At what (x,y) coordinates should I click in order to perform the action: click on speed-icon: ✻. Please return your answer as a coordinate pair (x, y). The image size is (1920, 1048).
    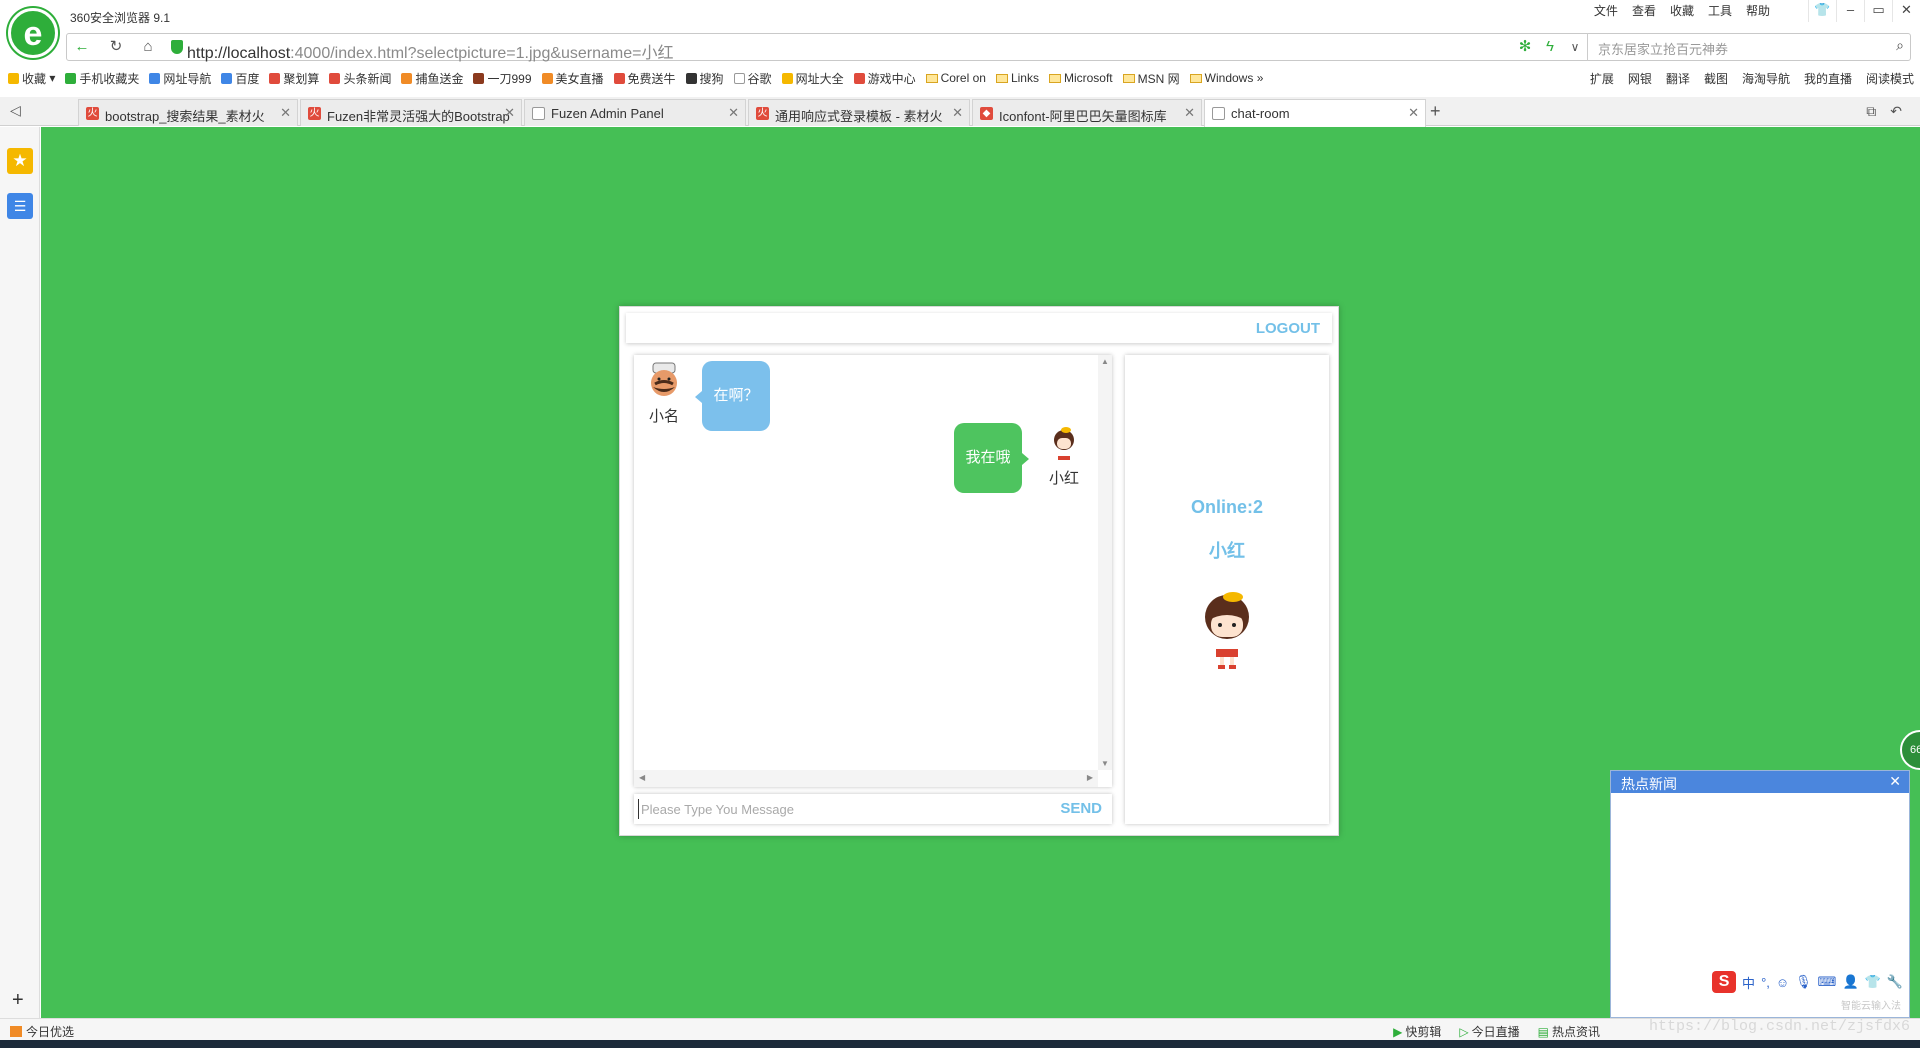
    Looking at the image, I should click on (1525, 47).